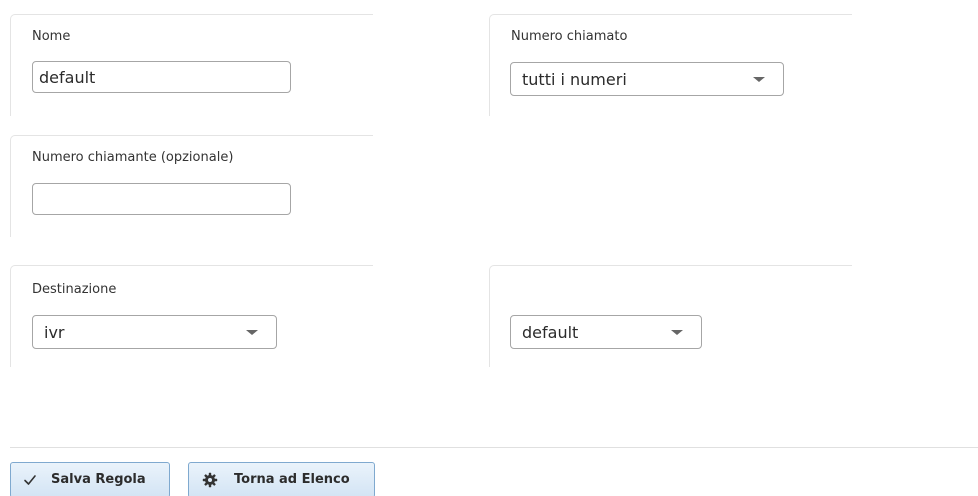 Image resolution: width=978 pixels, height=496 pixels. I want to click on back-to-list-button: Torna ad Elenco, so click(281, 479).